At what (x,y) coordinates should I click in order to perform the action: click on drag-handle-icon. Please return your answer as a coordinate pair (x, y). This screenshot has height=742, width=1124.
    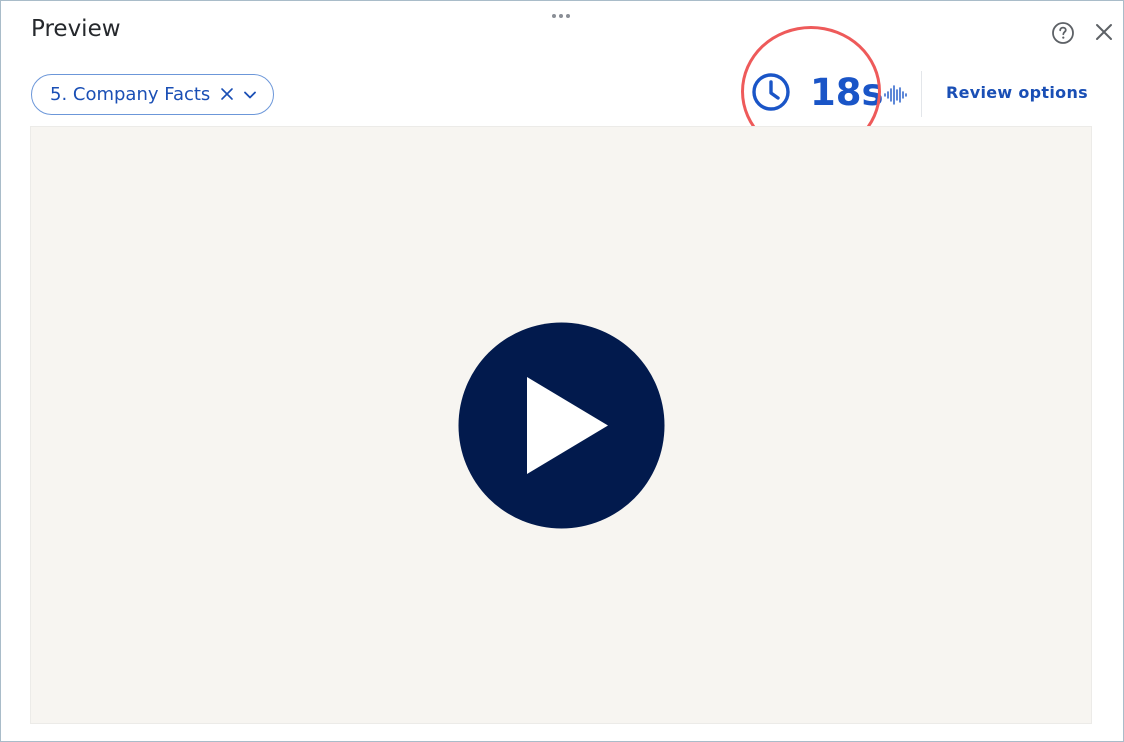
    Looking at the image, I should click on (561, 16).